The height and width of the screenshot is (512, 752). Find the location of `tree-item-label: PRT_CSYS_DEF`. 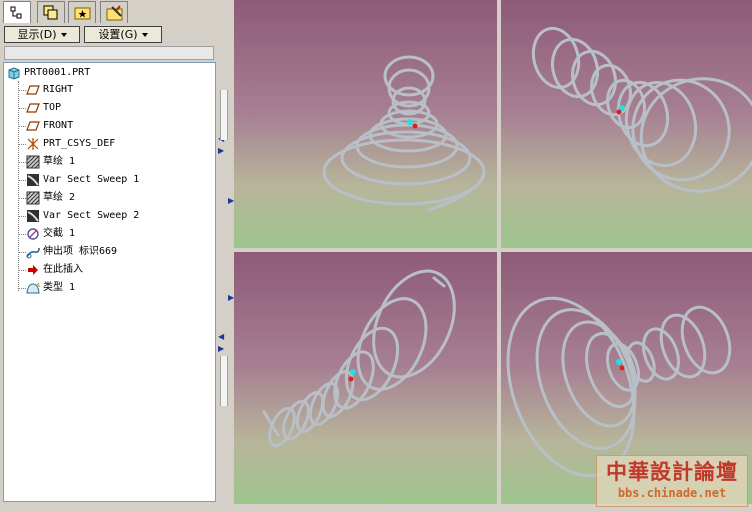

tree-item-label: PRT_CSYS_DEF is located at coordinates (79, 143).